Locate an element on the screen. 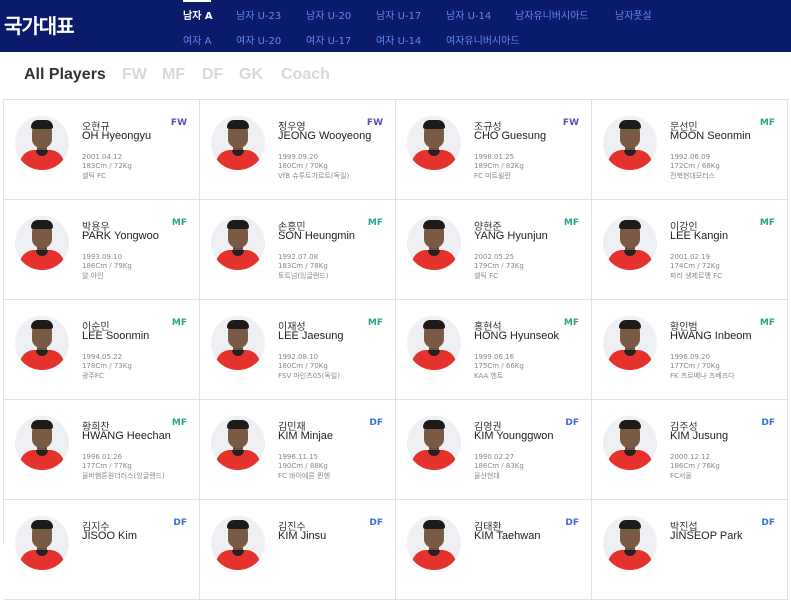 This screenshot has height=600, width=791. player-club: FC서울 is located at coordinates (681, 476).